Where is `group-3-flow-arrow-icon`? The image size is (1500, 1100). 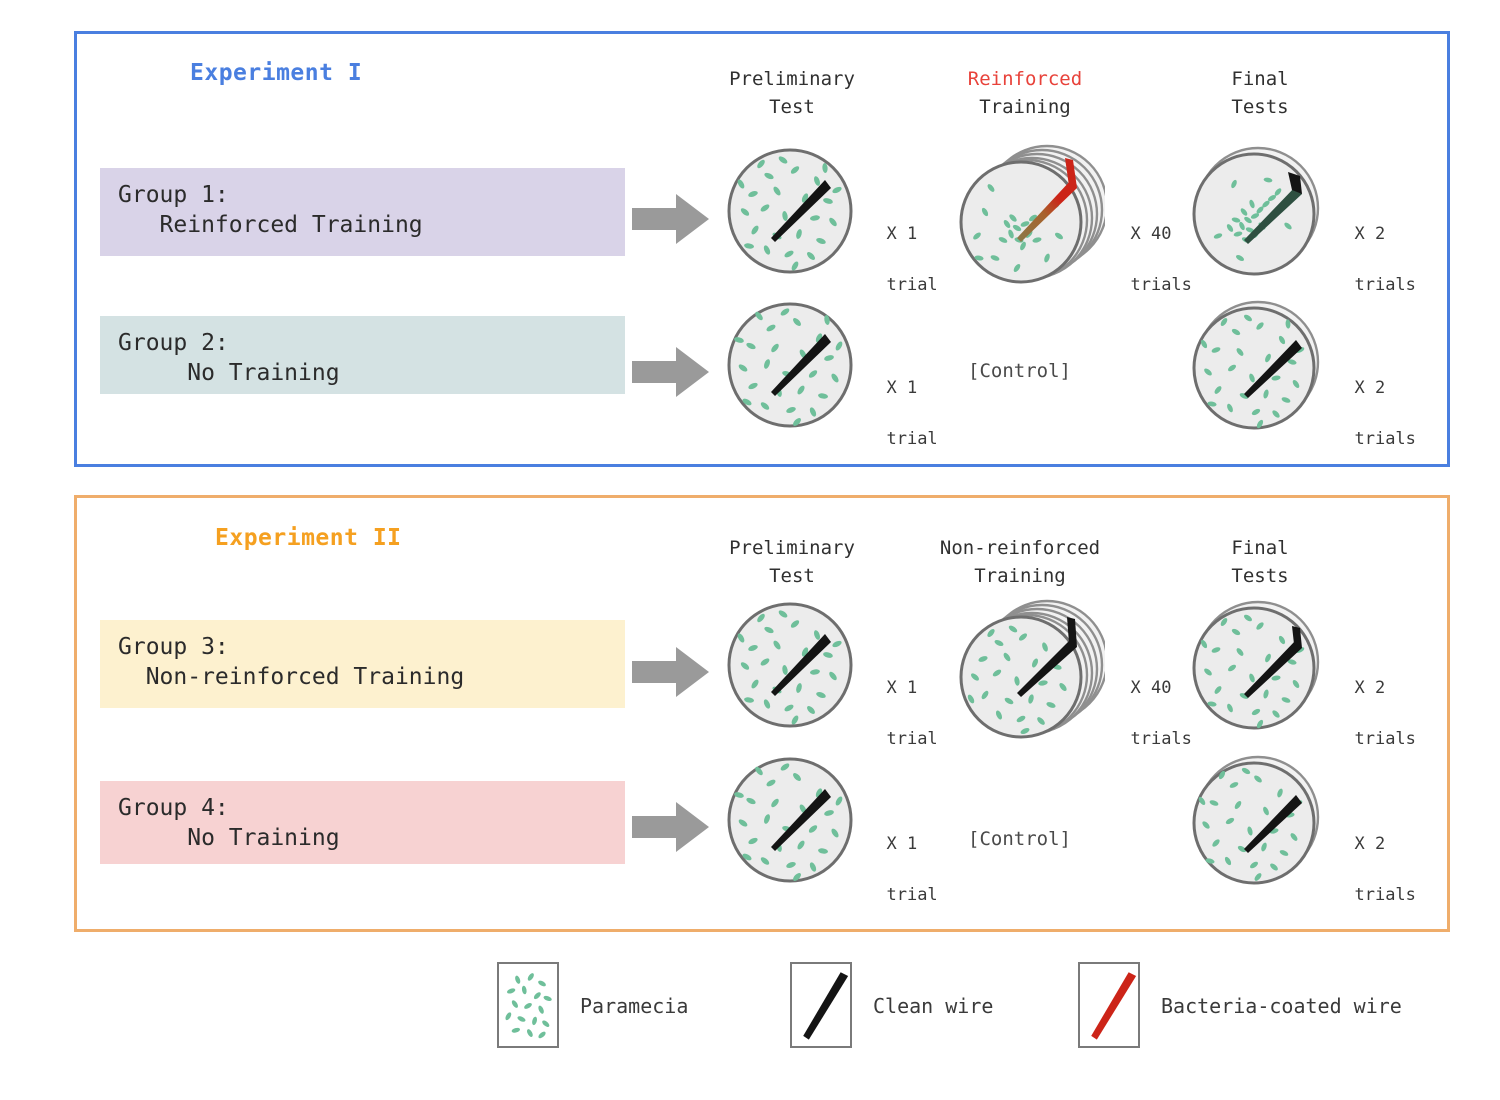 group-3-flow-arrow-icon is located at coordinates (670, 672).